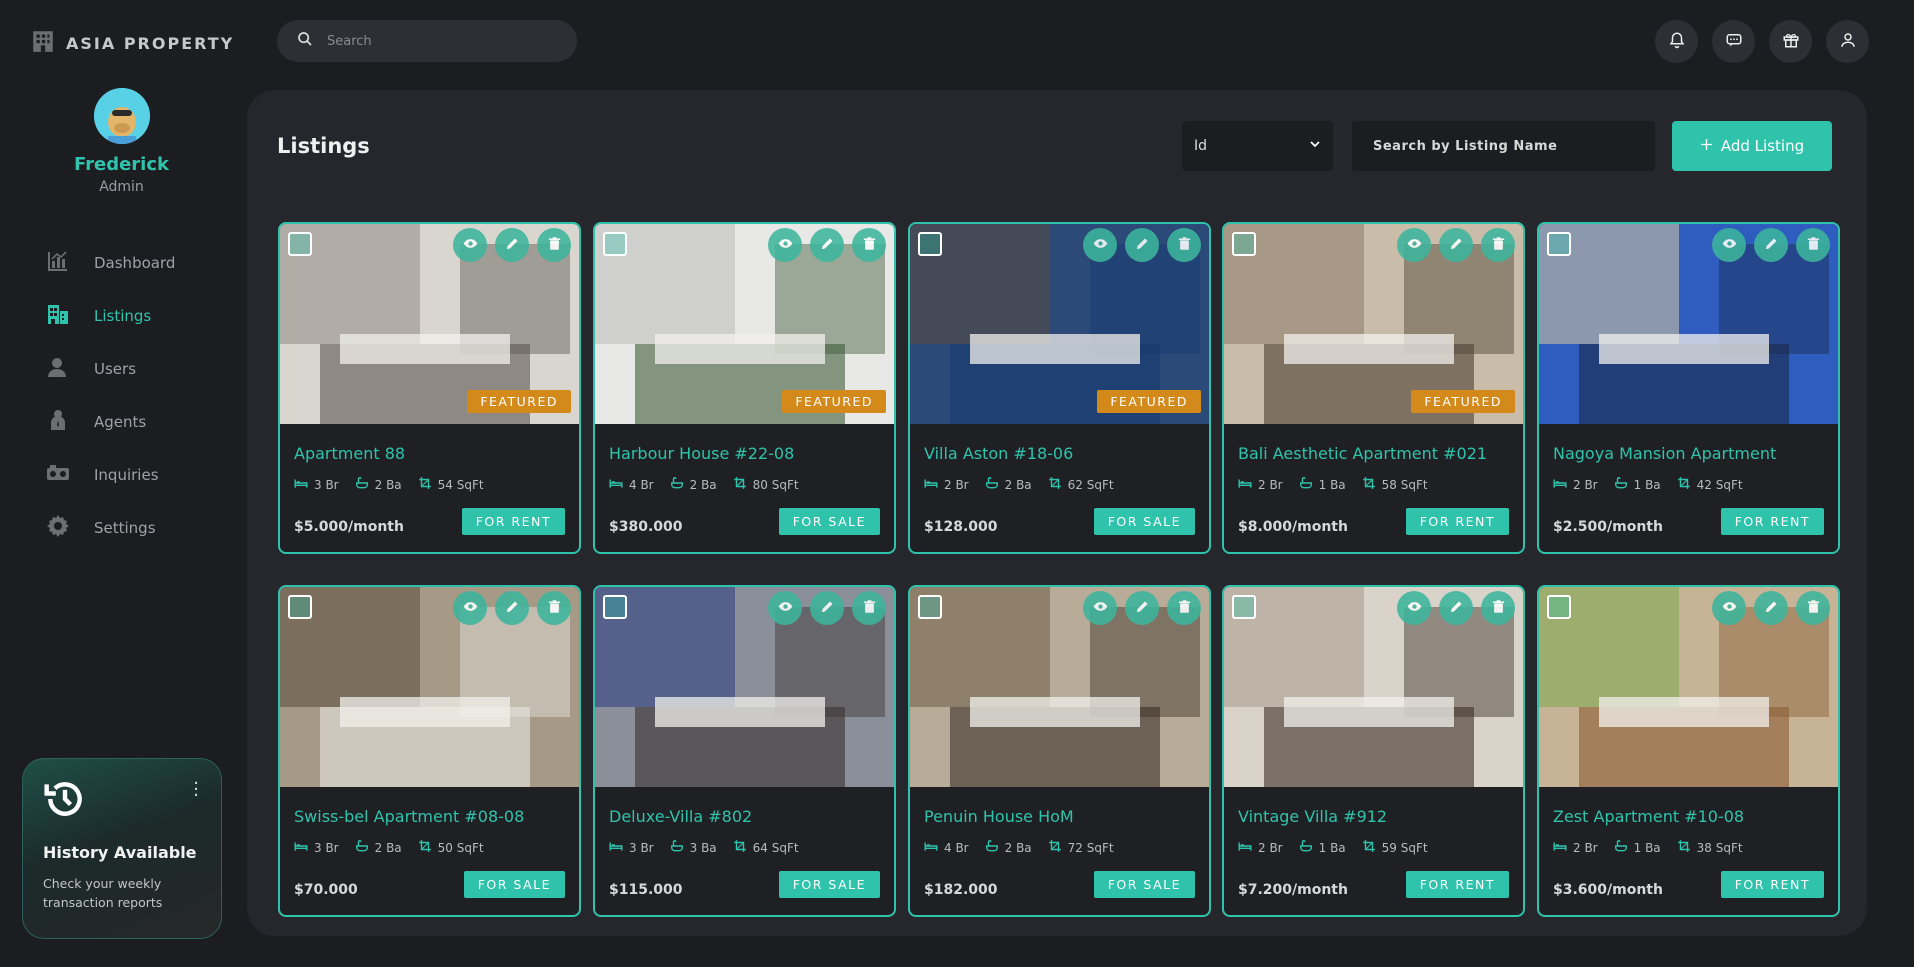  Describe the element at coordinates (1019, 484) in the screenshot. I see `listing-specs: 2 Br 2 Ba 62 SqFt` at that location.